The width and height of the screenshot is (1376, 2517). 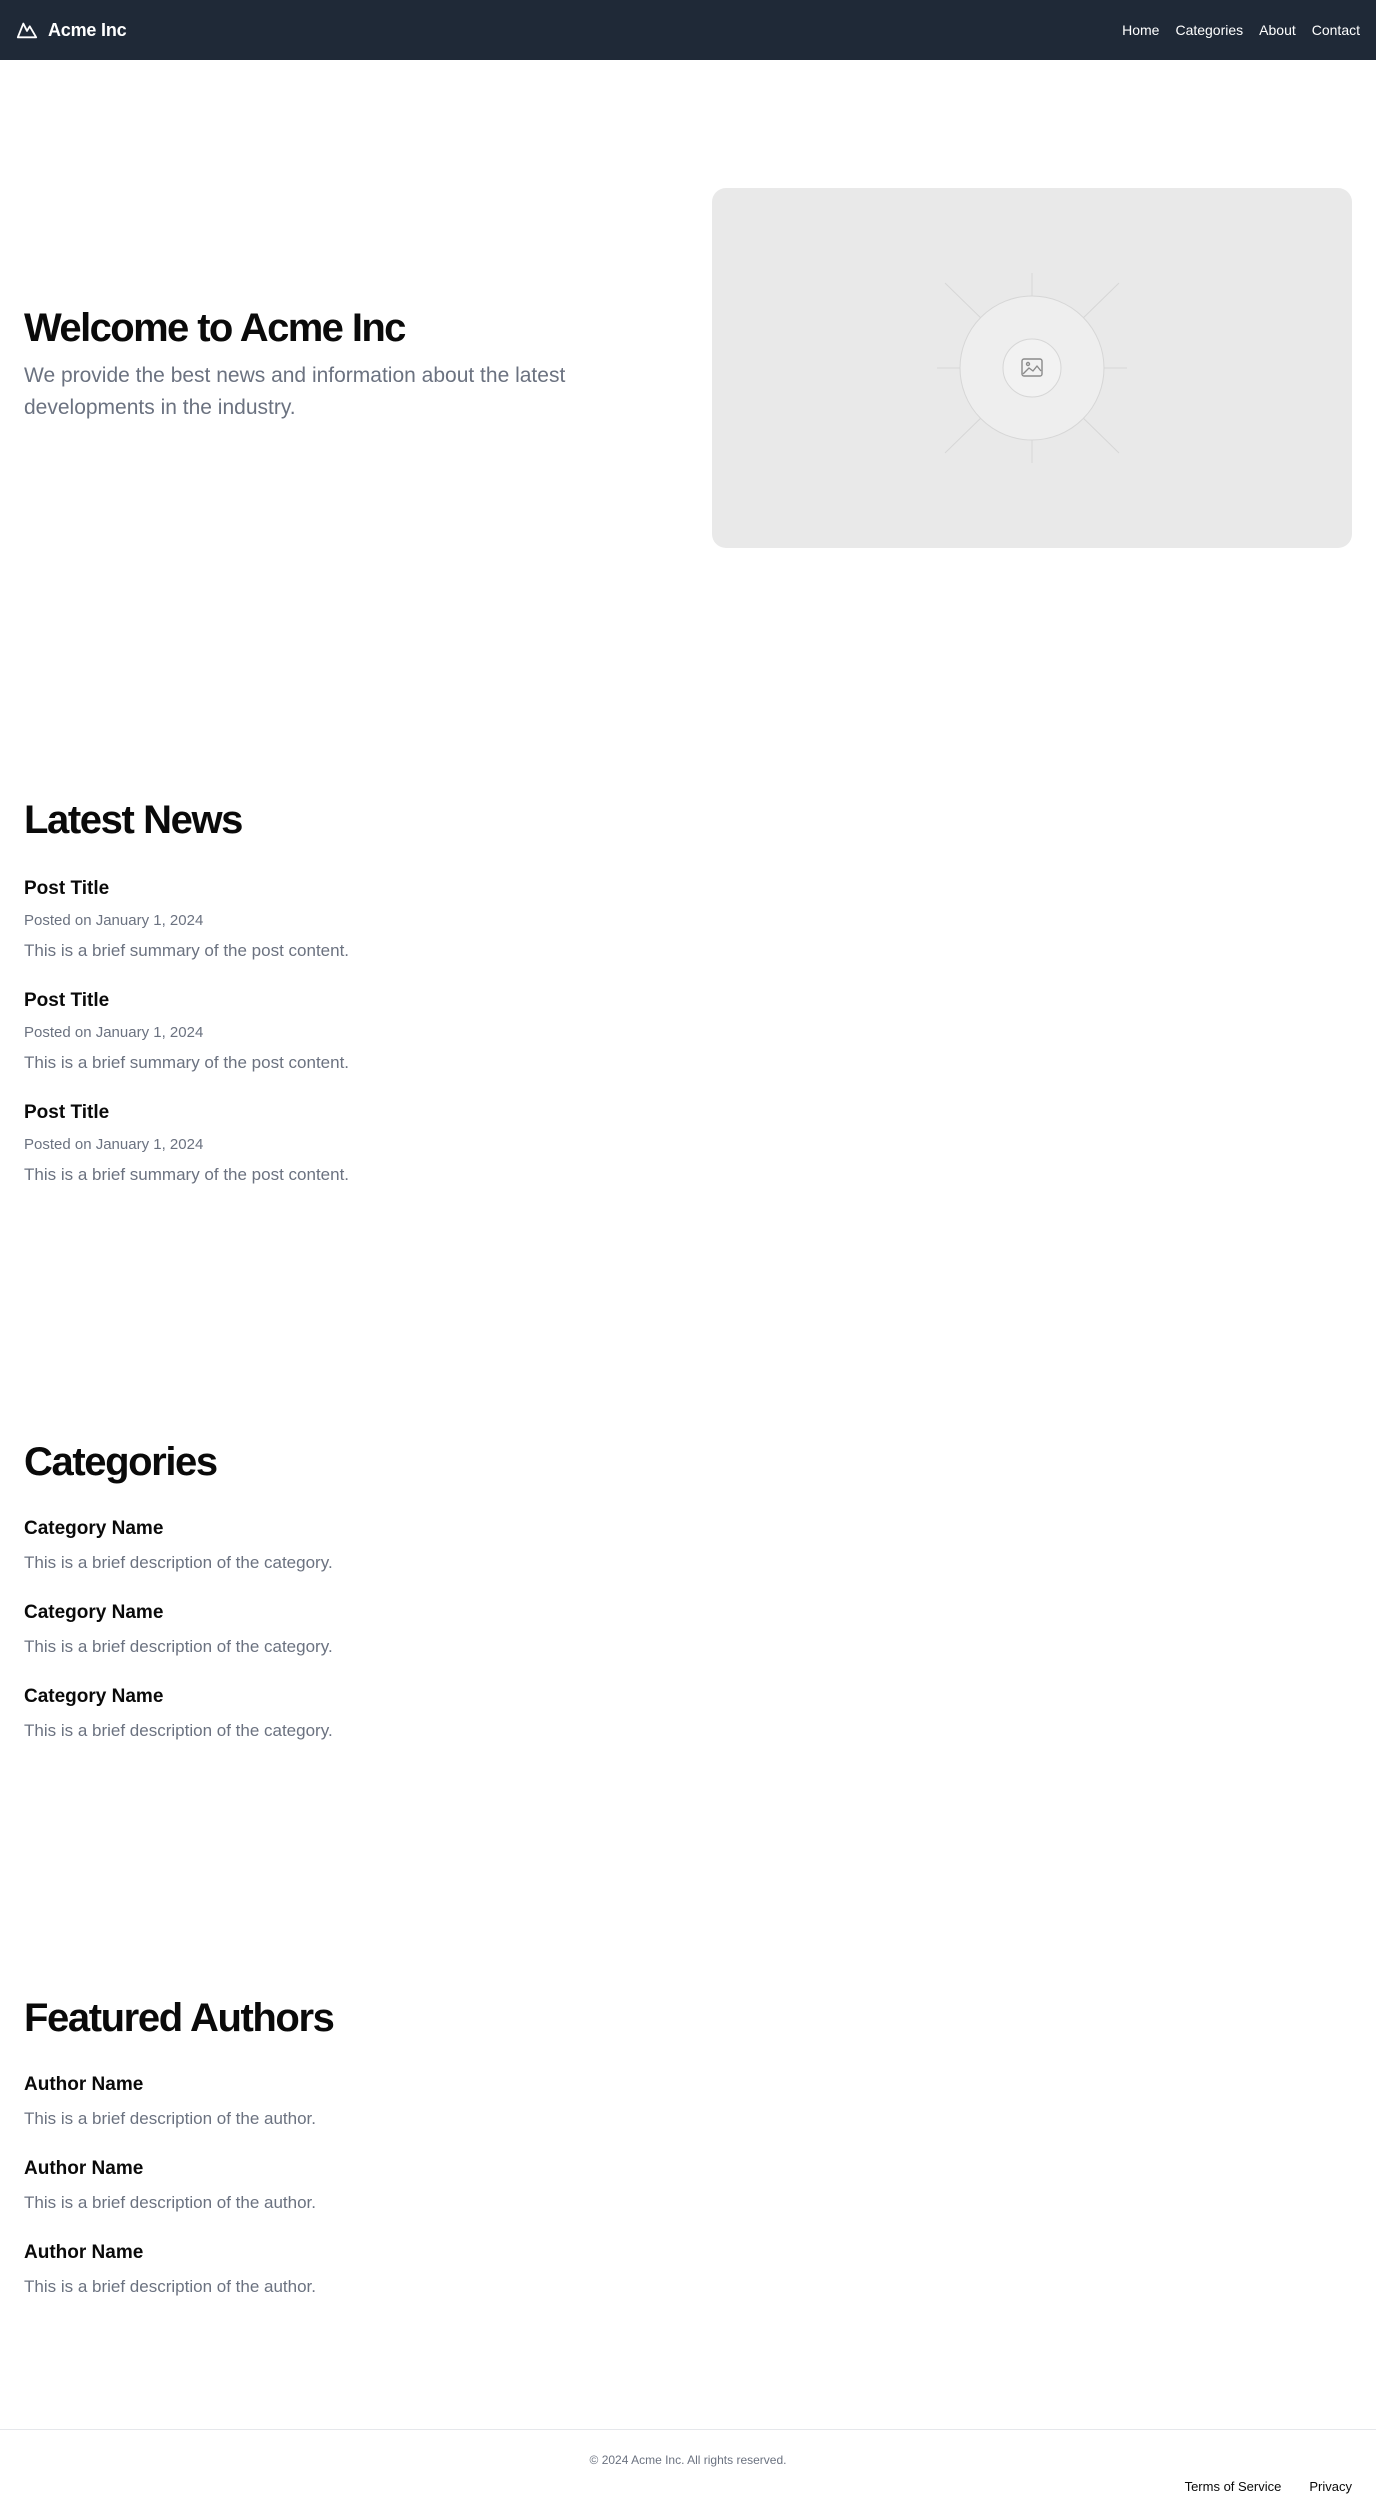 What do you see at coordinates (121, 1462) in the screenshot?
I see `categories-title: Categories` at bounding box center [121, 1462].